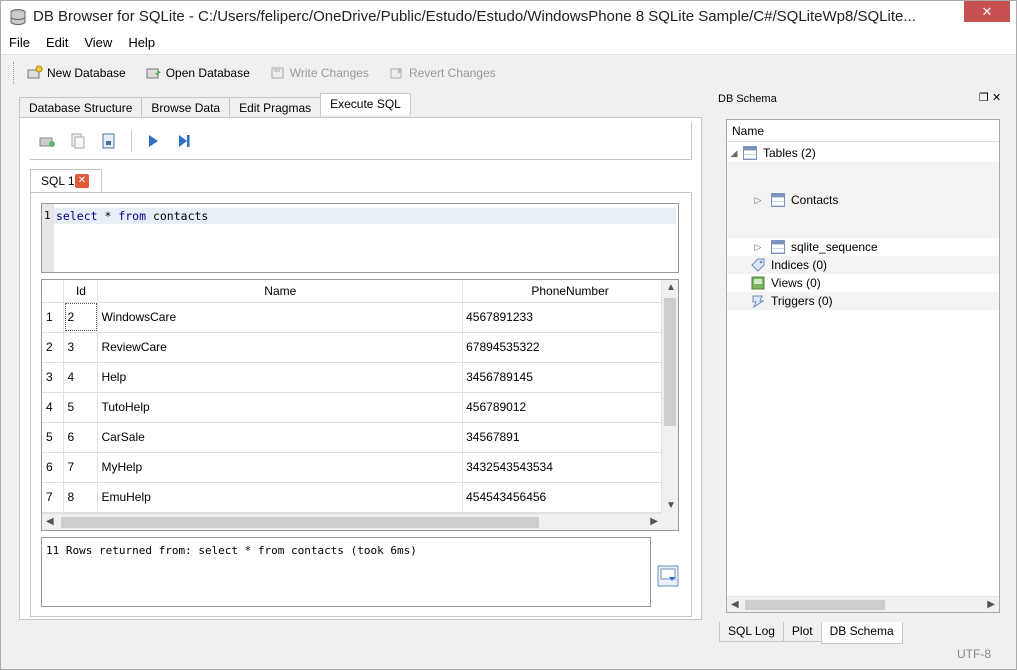 This screenshot has height=670, width=1017. Describe the element at coordinates (53, 377) in the screenshot. I see `row-number: 3` at that location.